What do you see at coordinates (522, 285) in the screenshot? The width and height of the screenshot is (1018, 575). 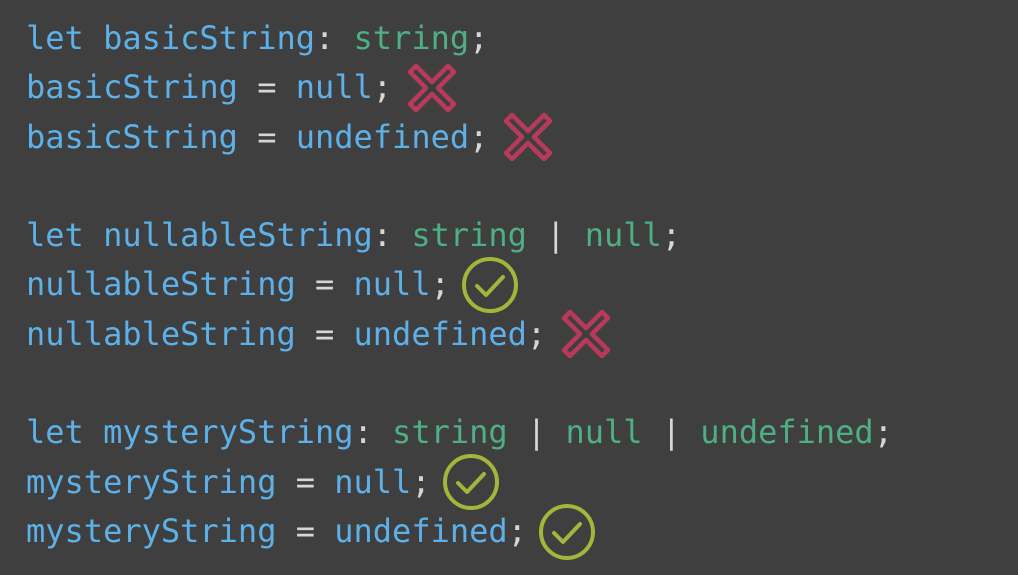 I see `code-line: nullableString = null;` at bounding box center [522, 285].